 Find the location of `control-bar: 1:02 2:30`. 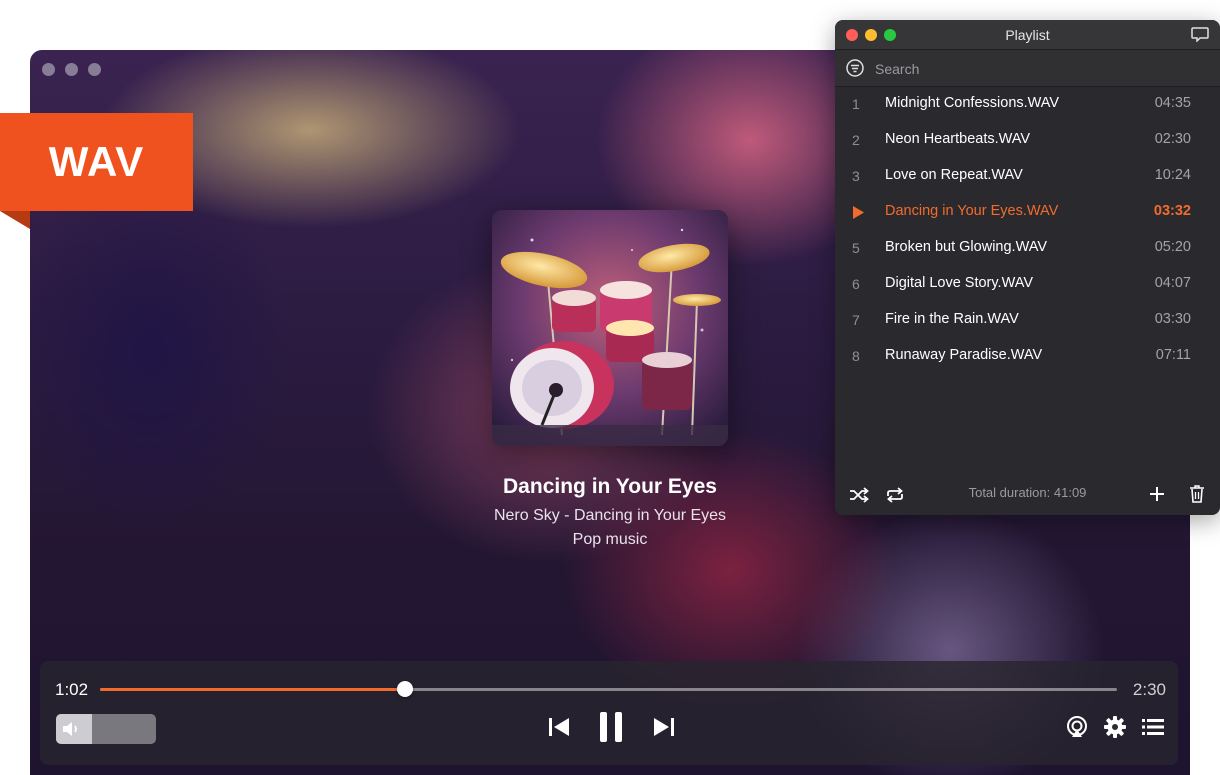

control-bar: 1:02 2:30 is located at coordinates (609, 713).